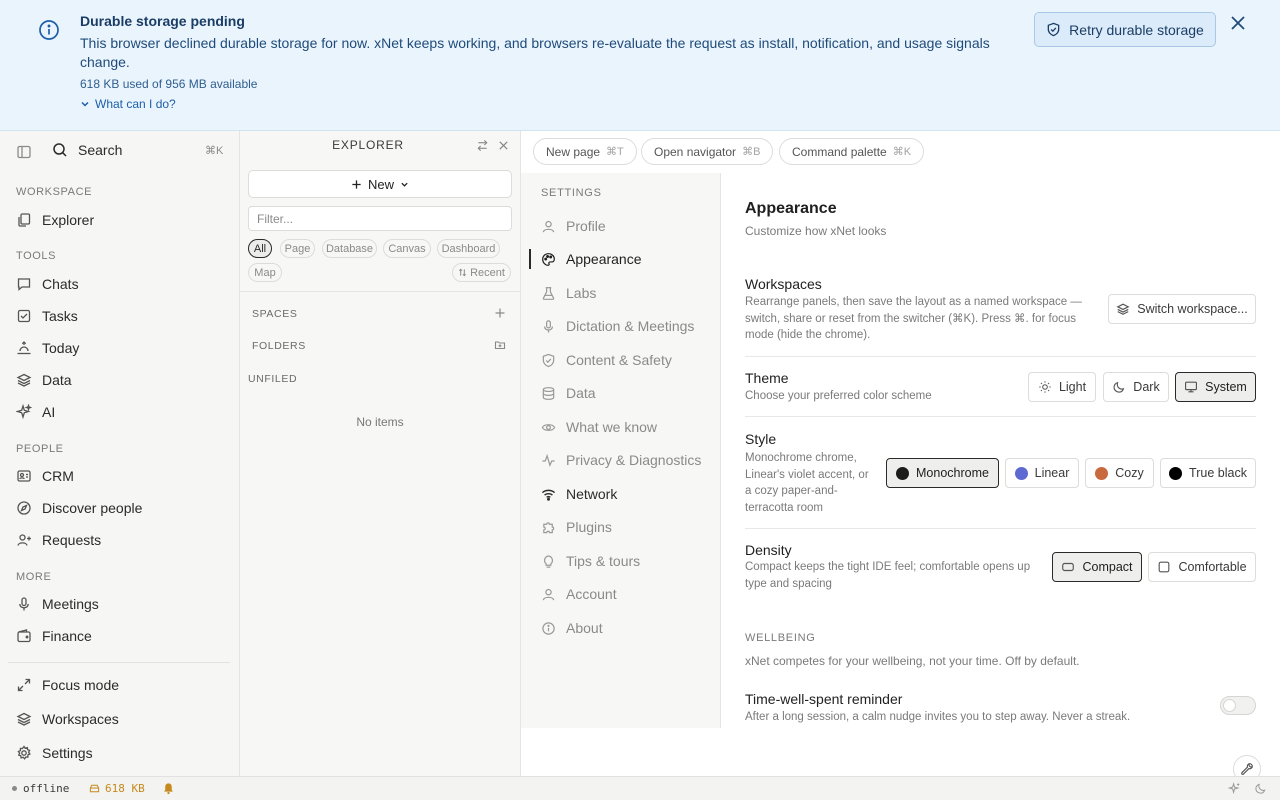 The image size is (1280, 800). I want to click on sidebar-item-label: CRM, so click(58, 476).